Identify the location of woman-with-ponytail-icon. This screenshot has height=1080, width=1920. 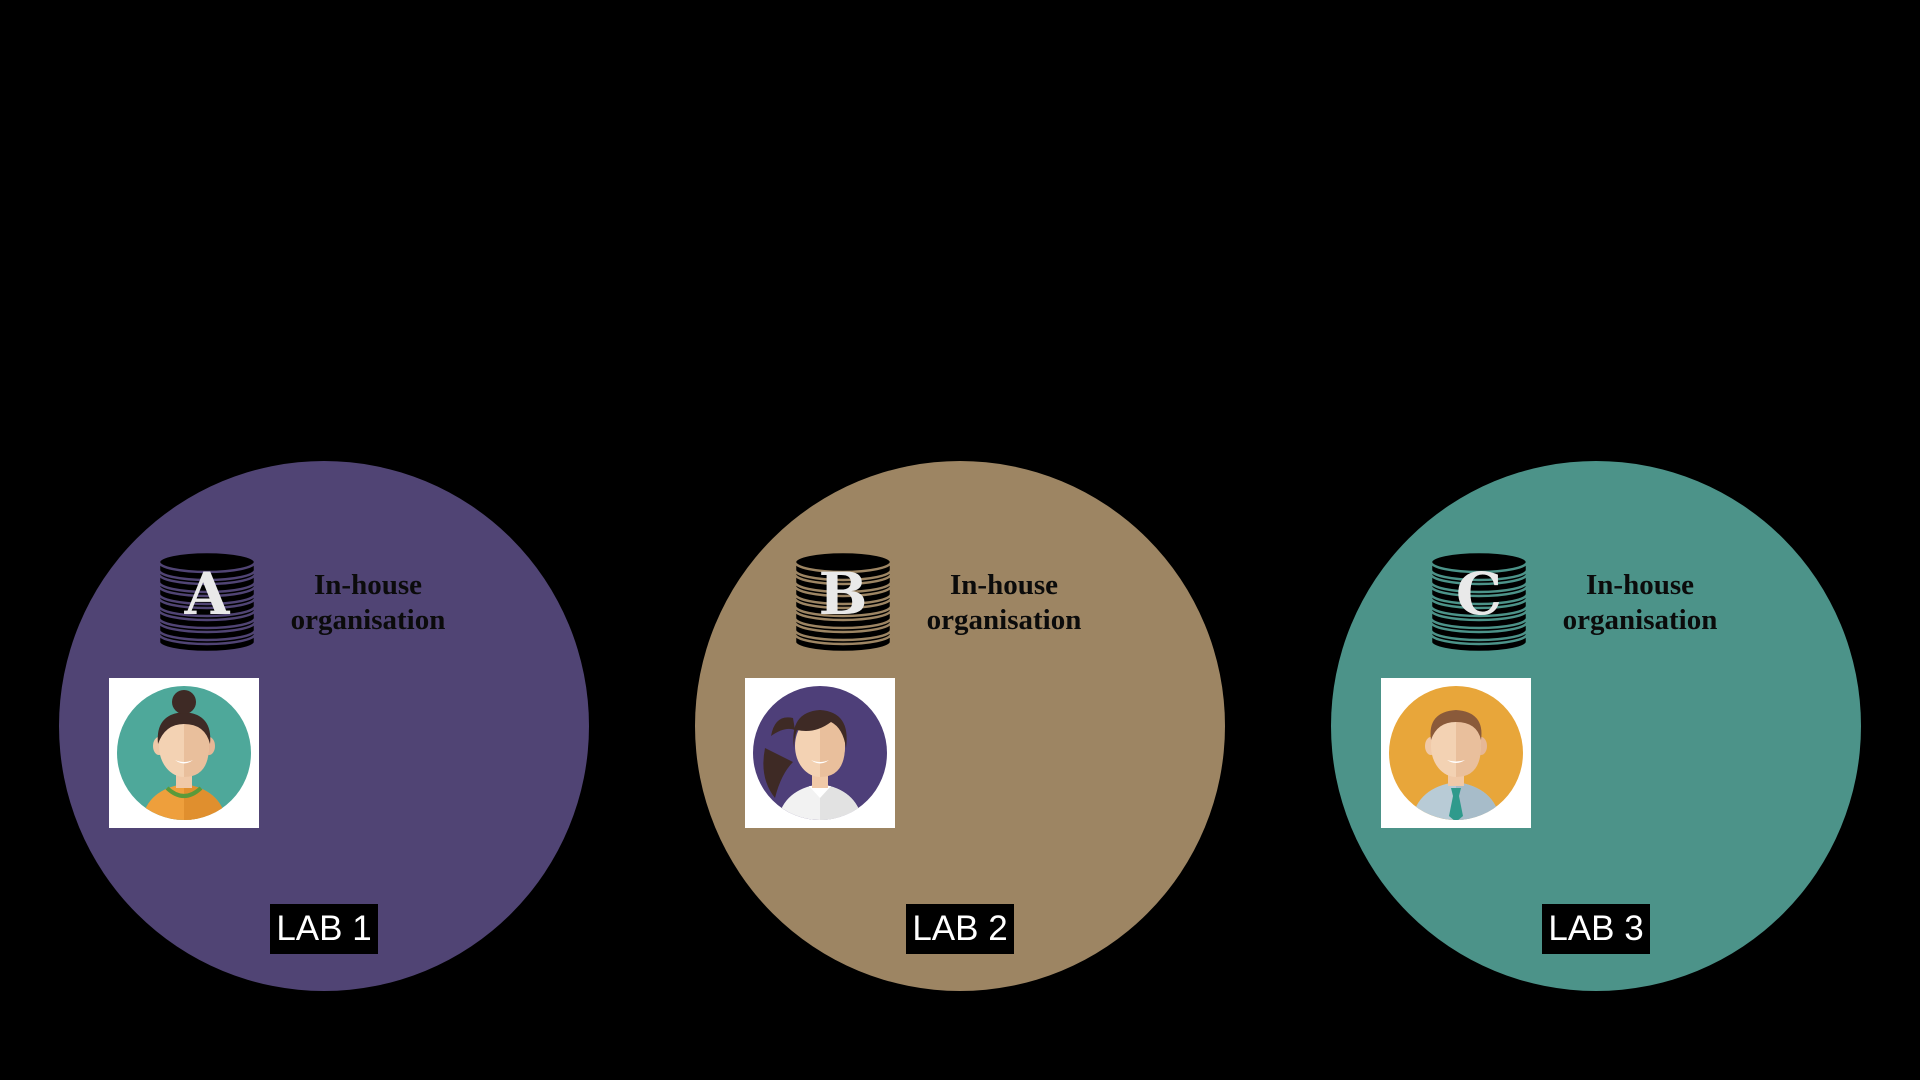
(820, 753).